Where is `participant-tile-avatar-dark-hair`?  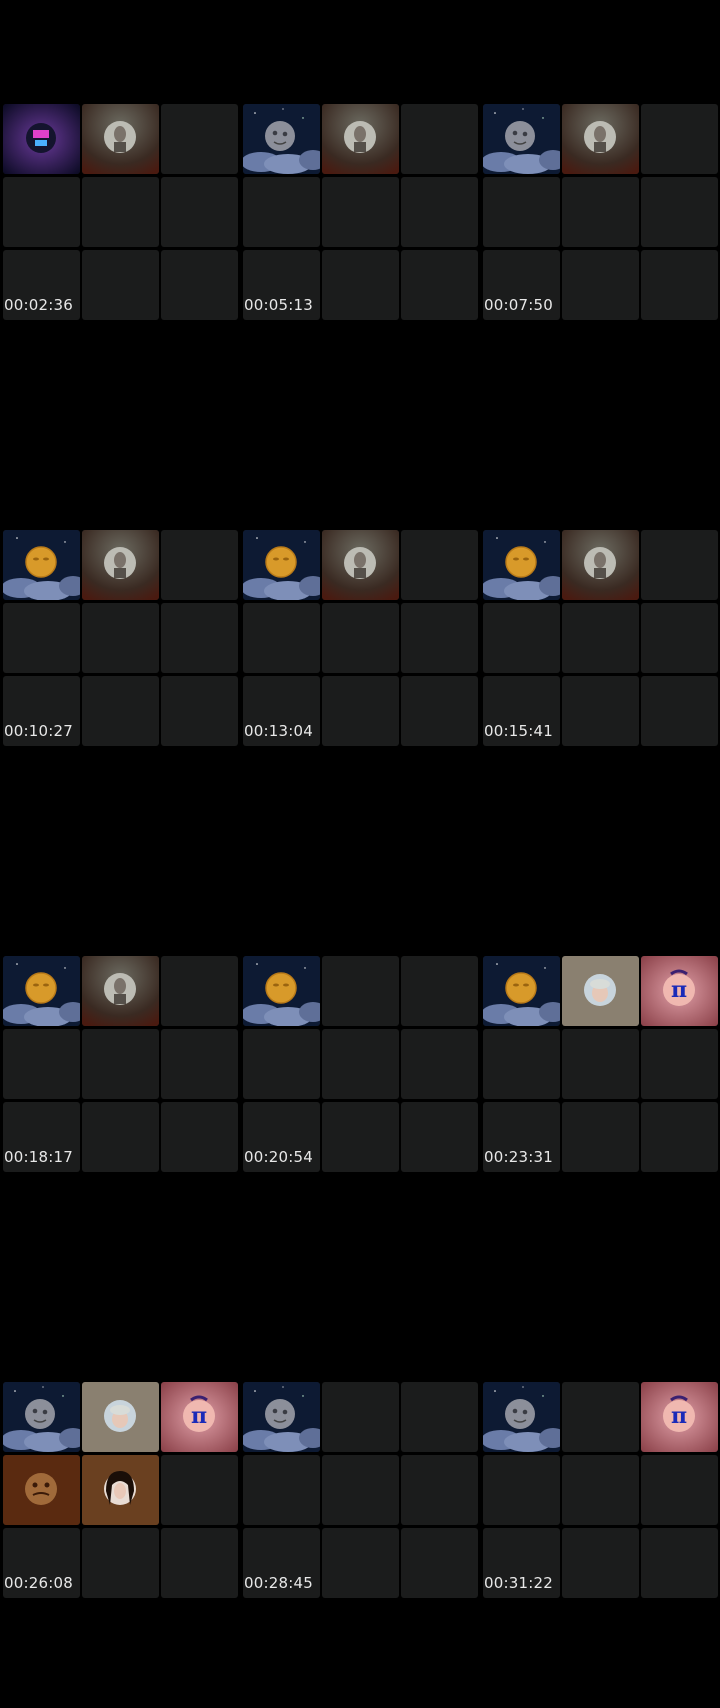
participant-tile-avatar-dark-hair is located at coordinates (120, 1490).